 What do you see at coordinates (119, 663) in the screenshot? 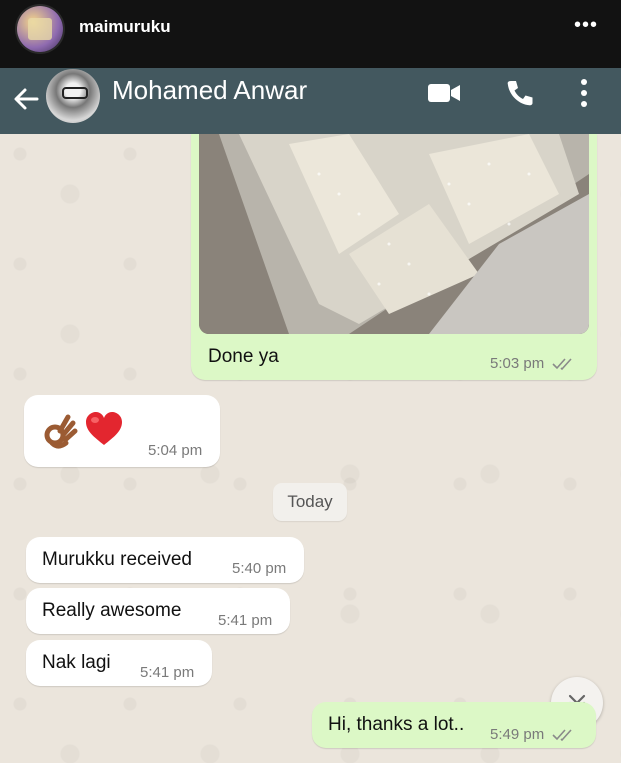
I see `incoming-text-message: Nak lagi 5:41 pm` at bounding box center [119, 663].